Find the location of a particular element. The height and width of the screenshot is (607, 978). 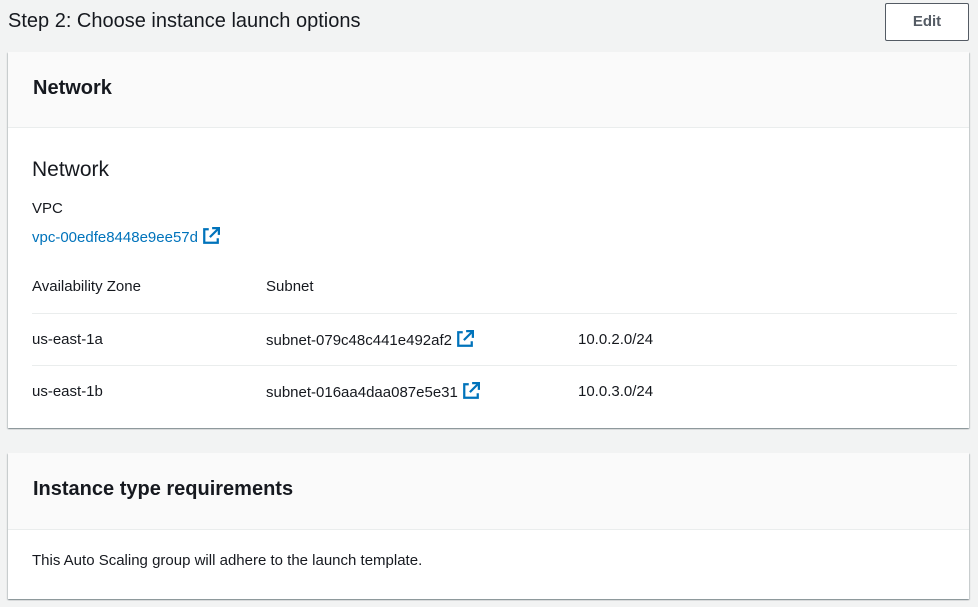

network-card-header: Network is located at coordinates (488, 90).